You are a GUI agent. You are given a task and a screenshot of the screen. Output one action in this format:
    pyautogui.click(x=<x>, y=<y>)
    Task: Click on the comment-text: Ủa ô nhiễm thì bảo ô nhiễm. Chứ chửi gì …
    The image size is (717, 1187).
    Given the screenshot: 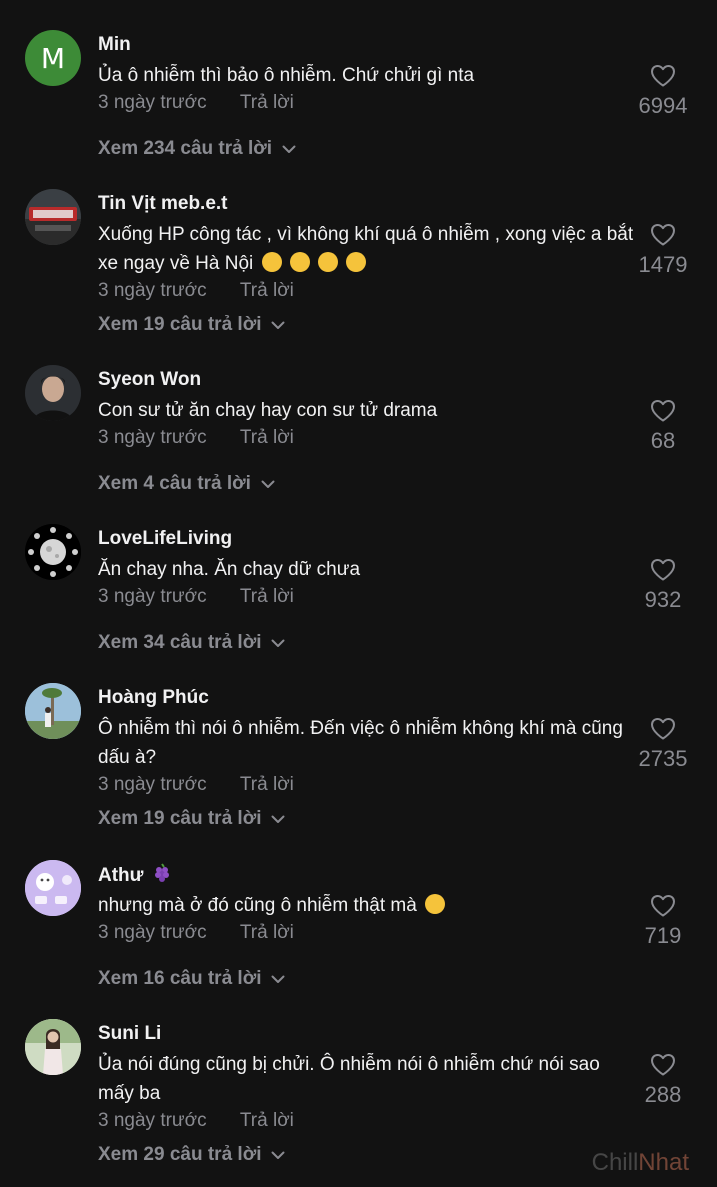 What is the action you would take?
    pyautogui.click(x=286, y=75)
    